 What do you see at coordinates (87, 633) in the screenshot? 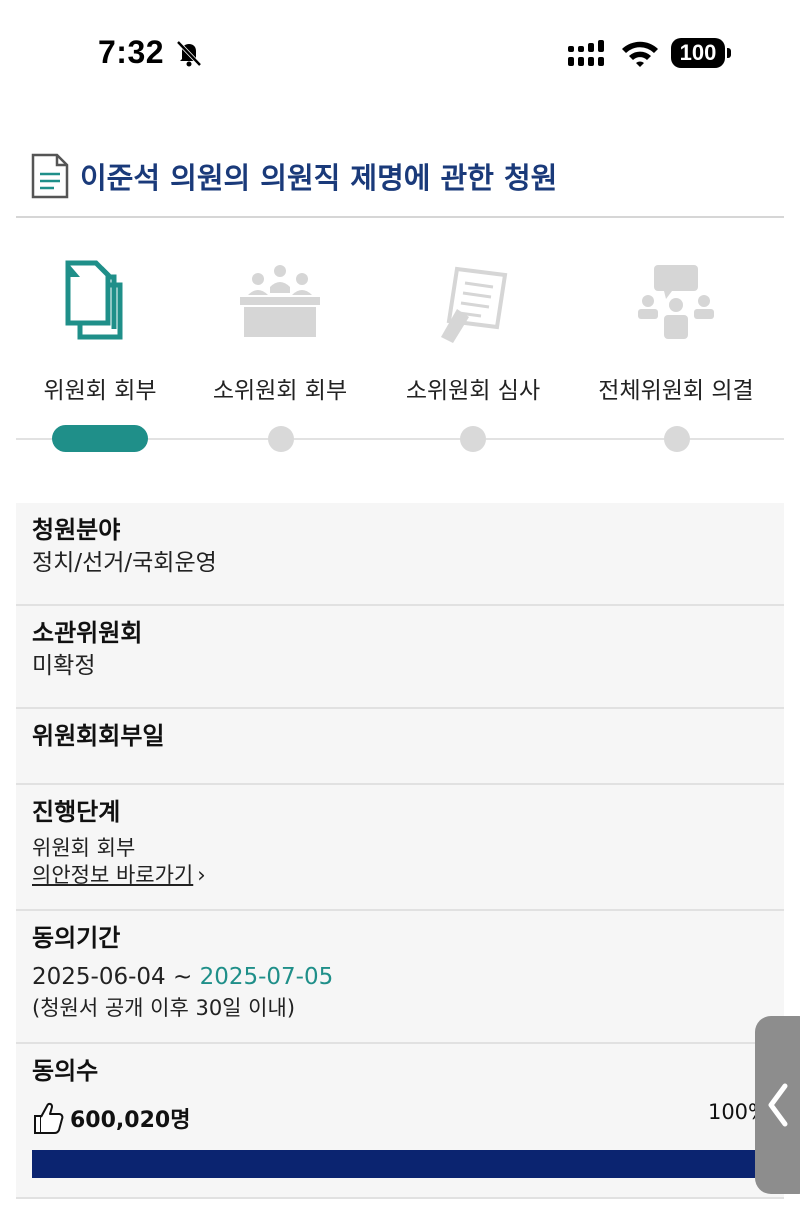
I see `committee-label: 소관위원회` at bounding box center [87, 633].